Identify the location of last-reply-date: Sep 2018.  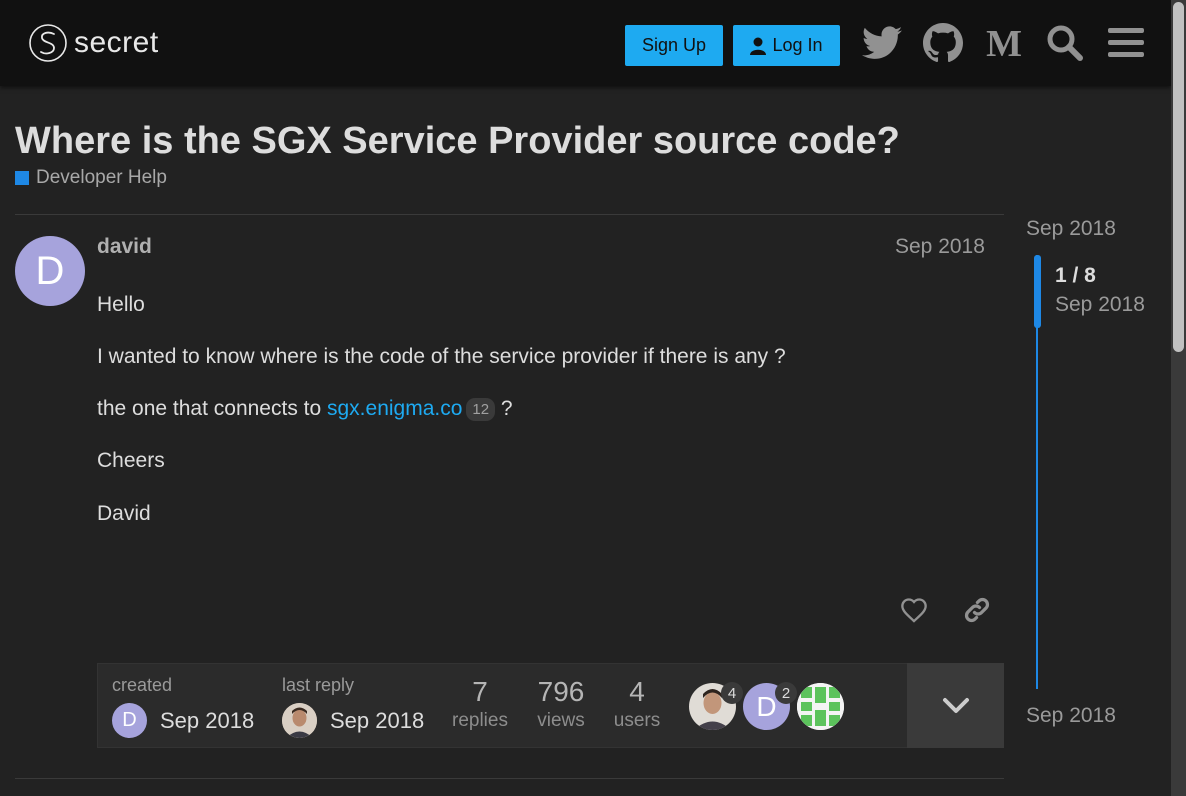
(377, 721).